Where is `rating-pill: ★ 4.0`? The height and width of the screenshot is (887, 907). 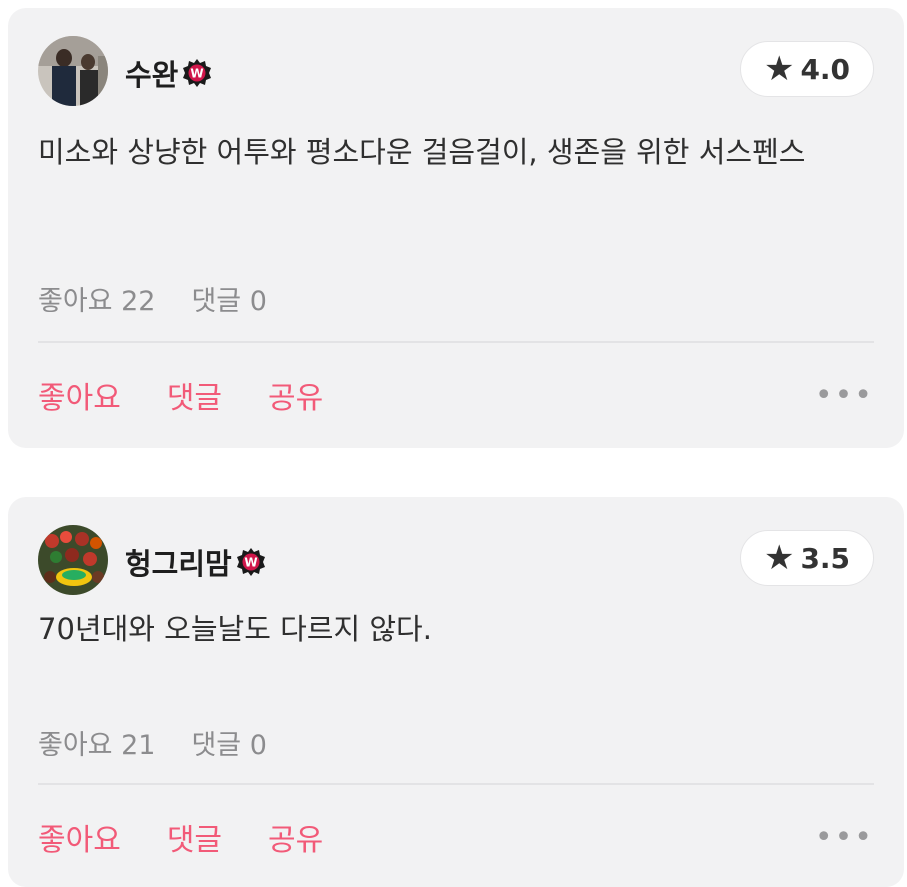 rating-pill: ★ 4.0 is located at coordinates (807, 69).